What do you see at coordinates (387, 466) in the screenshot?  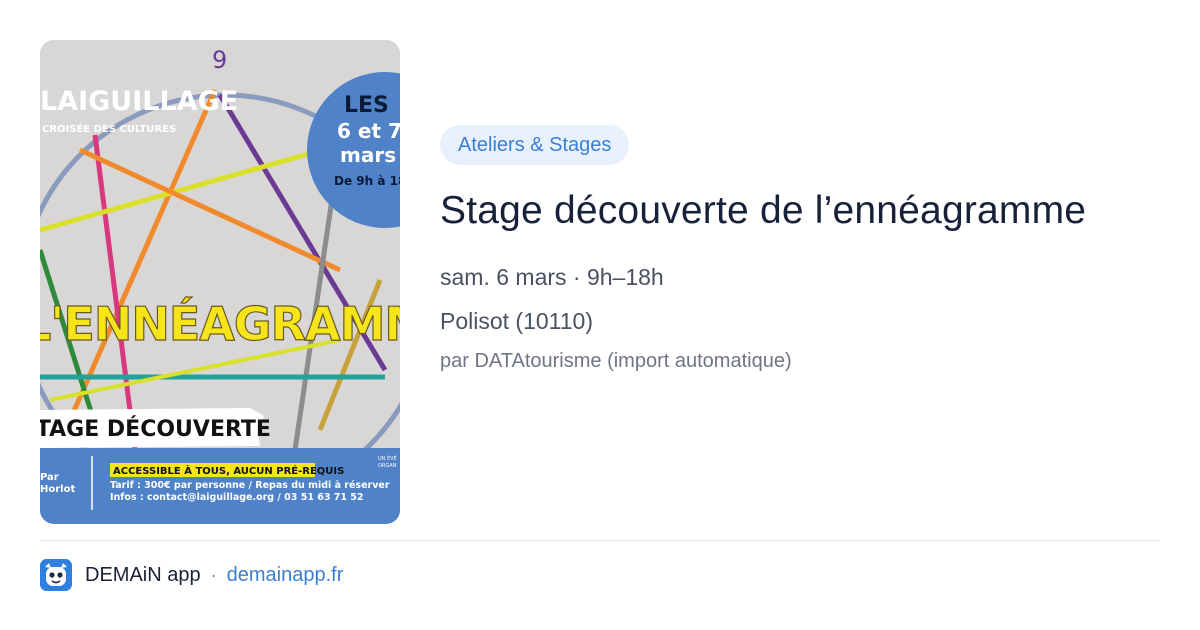 I see `poster-right-small-2: ORGAN` at bounding box center [387, 466].